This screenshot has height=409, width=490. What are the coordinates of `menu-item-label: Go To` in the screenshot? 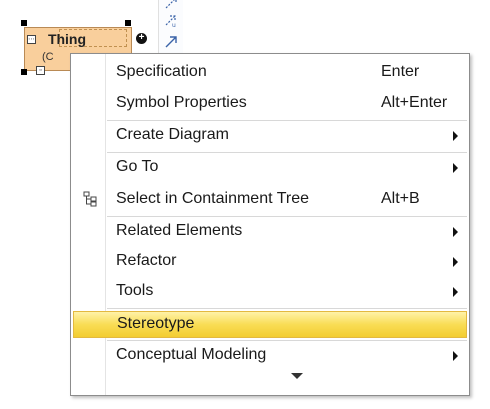 It's located at (137, 166).